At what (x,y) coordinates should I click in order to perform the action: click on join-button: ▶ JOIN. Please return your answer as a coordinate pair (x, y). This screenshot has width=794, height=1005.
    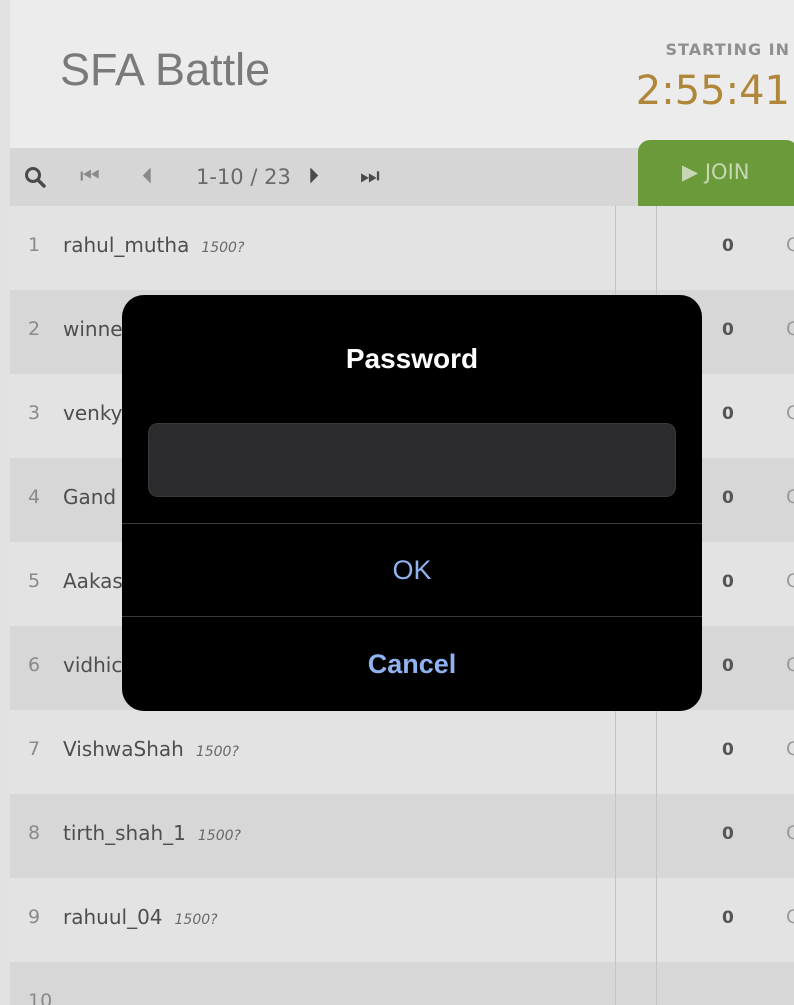
    Looking at the image, I should click on (716, 178).